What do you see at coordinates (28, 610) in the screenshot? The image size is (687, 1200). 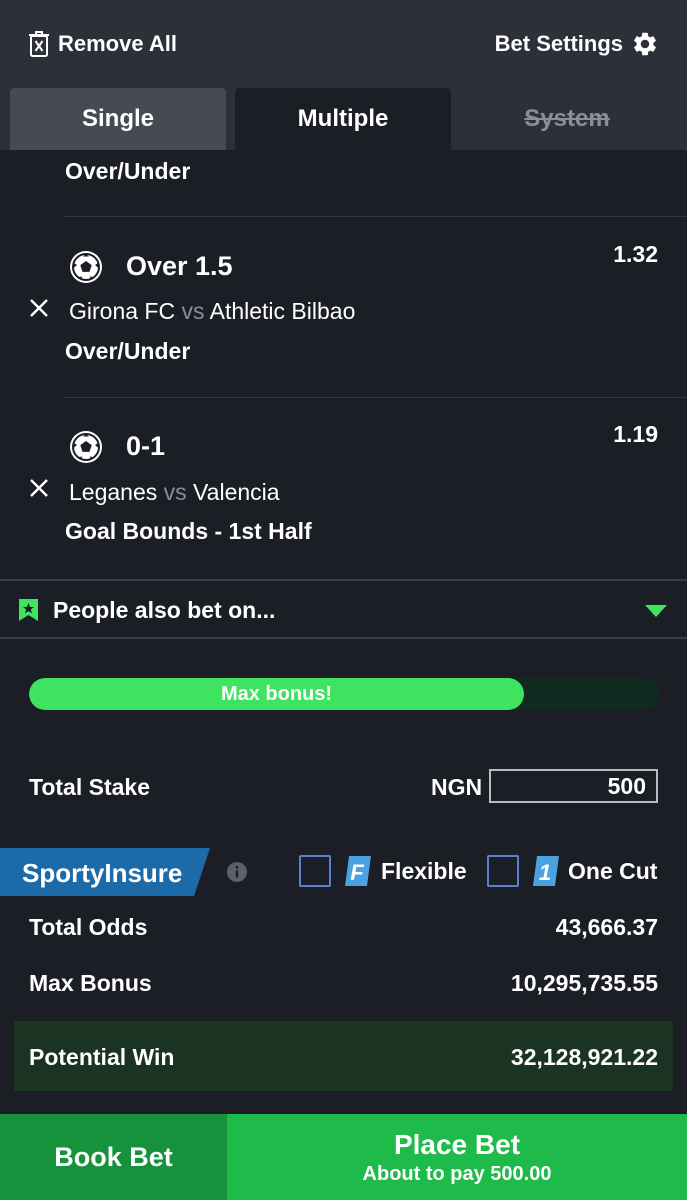 I see `bookmark-star-icon` at bounding box center [28, 610].